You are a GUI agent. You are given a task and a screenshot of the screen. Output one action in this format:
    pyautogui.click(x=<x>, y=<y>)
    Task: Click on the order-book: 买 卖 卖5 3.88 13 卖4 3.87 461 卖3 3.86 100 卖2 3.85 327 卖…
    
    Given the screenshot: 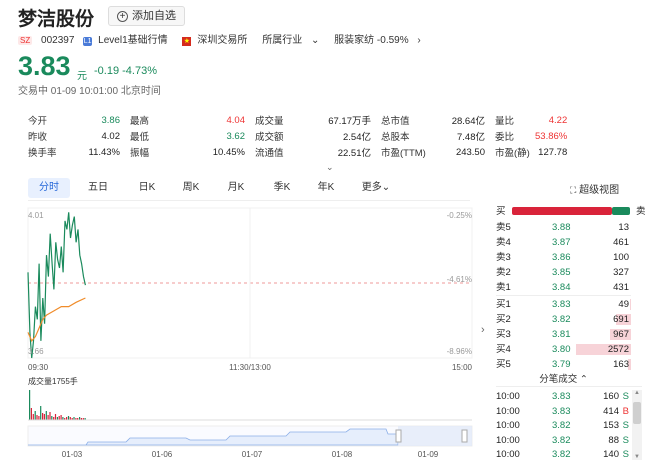 What is the action you would take?
    pyautogui.click(x=571, y=288)
    